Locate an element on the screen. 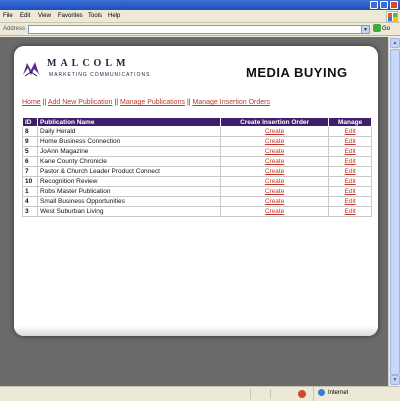 The image size is (400, 401). menu-help: Help is located at coordinates (114, 16).